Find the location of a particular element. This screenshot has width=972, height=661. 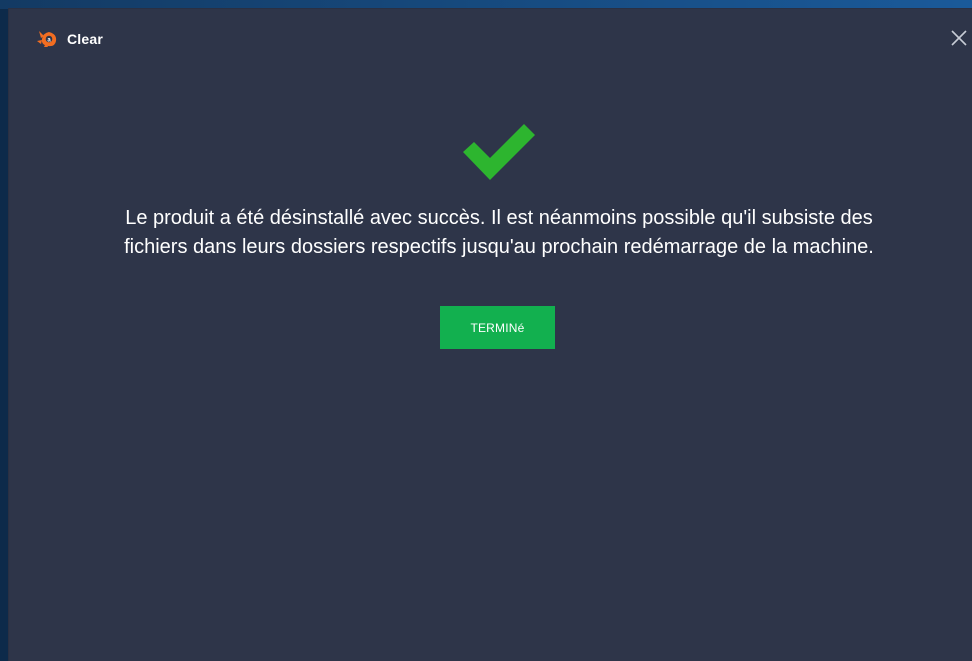

done-button: TERMINé is located at coordinates (497, 327).